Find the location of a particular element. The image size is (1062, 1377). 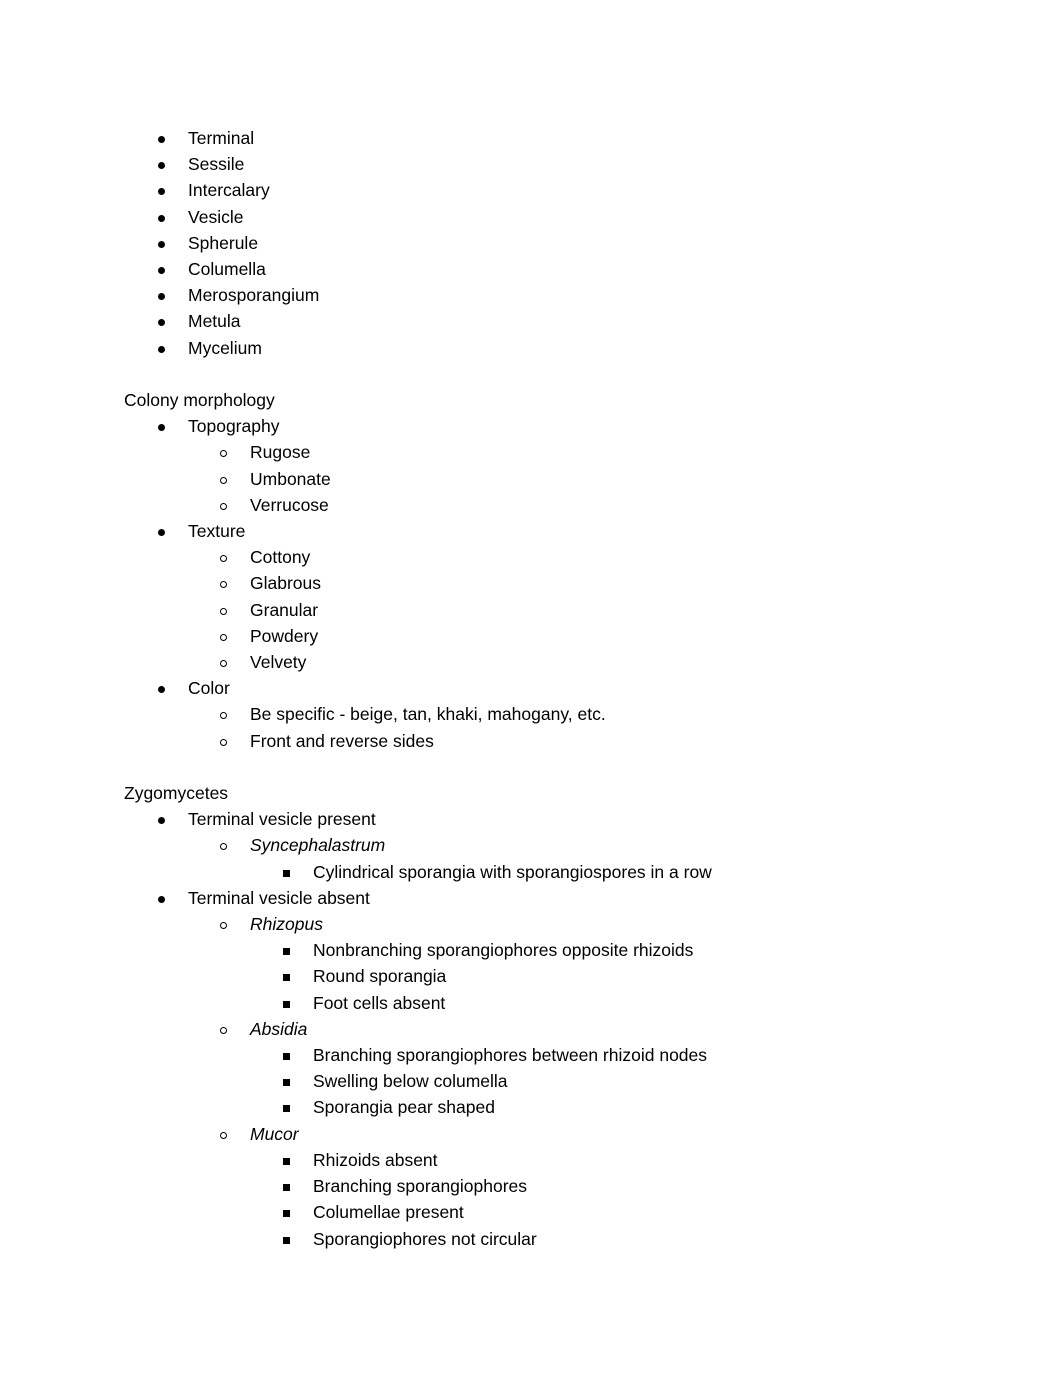

list-item: Merosporangium is located at coordinates (531, 295).